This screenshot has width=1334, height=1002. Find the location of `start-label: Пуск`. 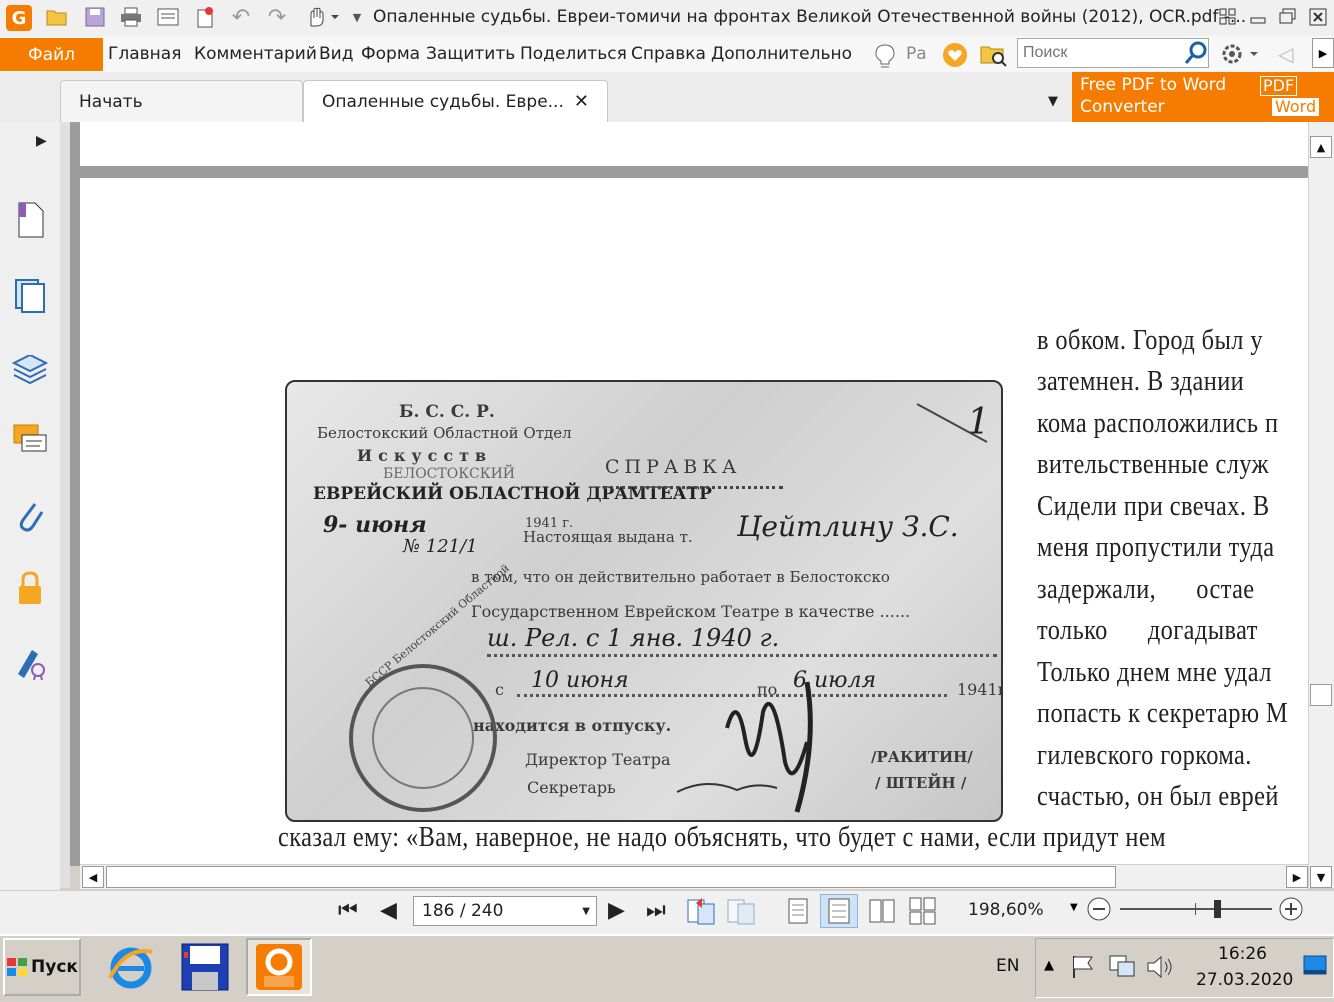

start-label: Пуск is located at coordinates (54, 967).